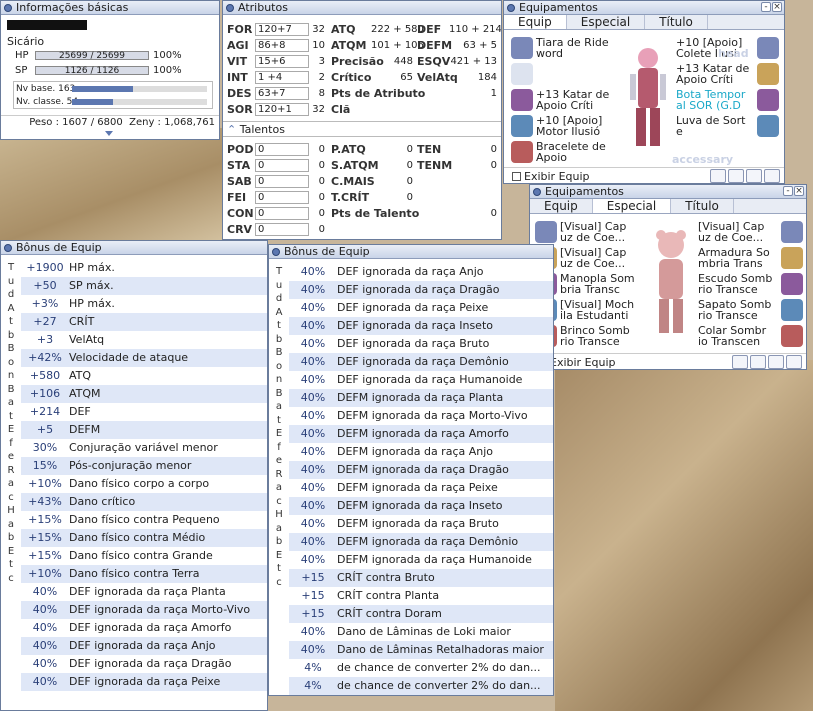  Describe the element at coordinates (279, 447) in the screenshot. I see `category-letter: f` at that location.